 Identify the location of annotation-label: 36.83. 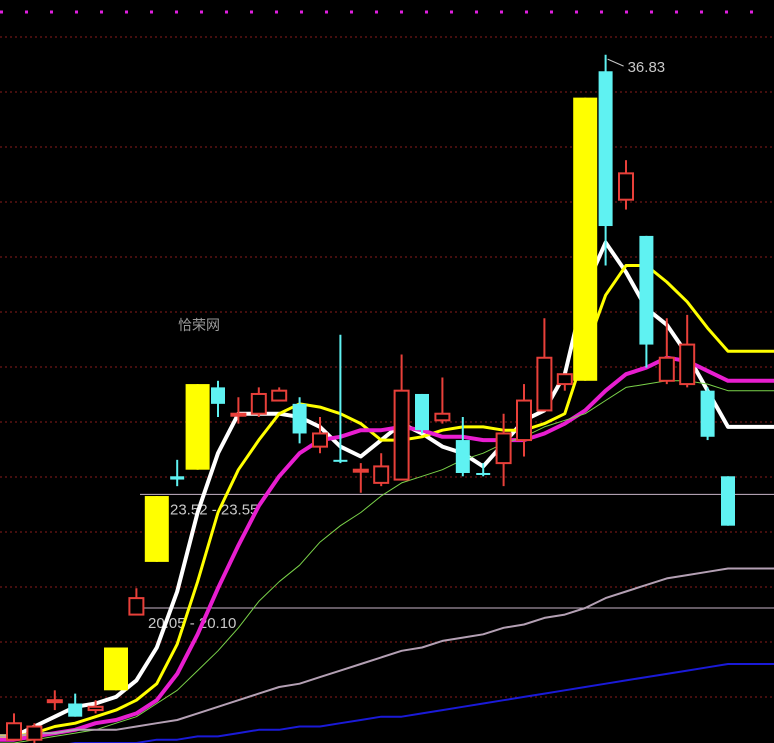
(647, 67).